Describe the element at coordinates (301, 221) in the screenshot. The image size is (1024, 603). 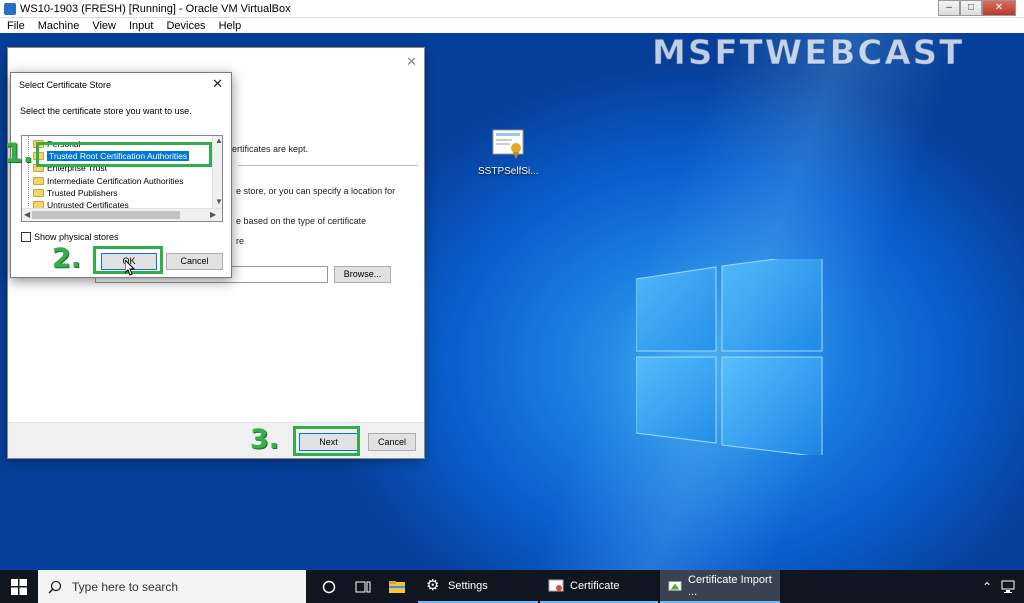
I see `wizard-text-3: e based on the type of certificate` at that location.